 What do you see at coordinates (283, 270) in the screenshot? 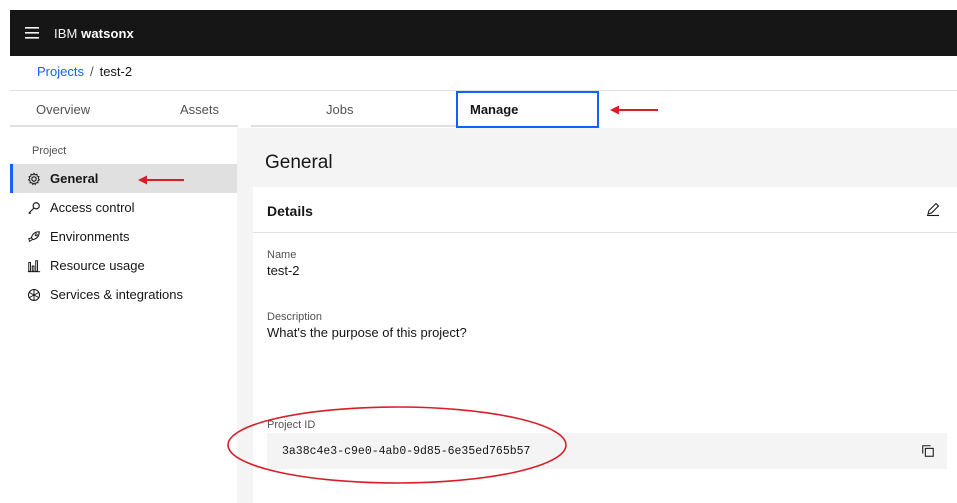
I see `name-value: test-2` at bounding box center [283, 270].